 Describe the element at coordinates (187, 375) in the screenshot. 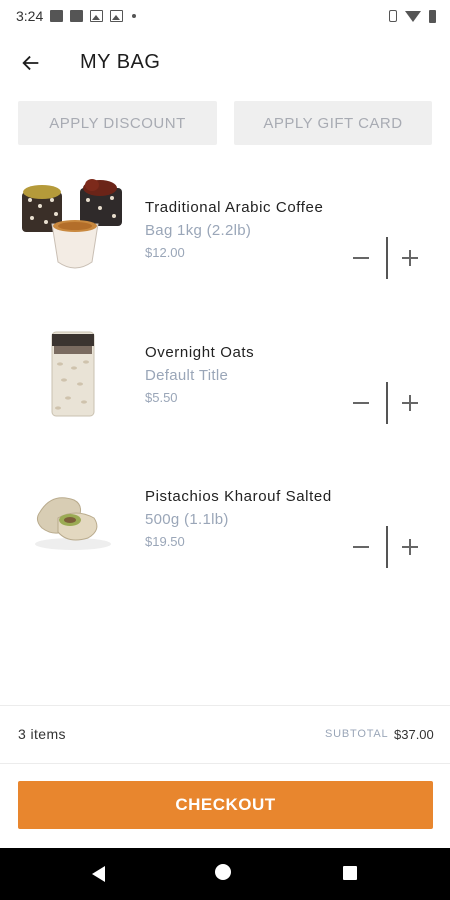

I see `item-variant: Default Title` at that location.